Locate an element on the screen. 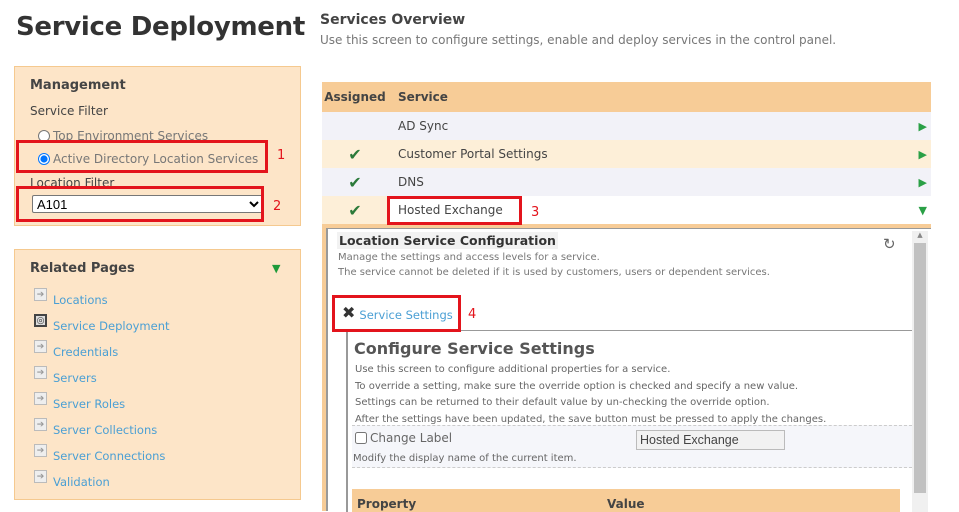 The image size is (959, 512). col-service: Service is located at coordinates (423, 97).